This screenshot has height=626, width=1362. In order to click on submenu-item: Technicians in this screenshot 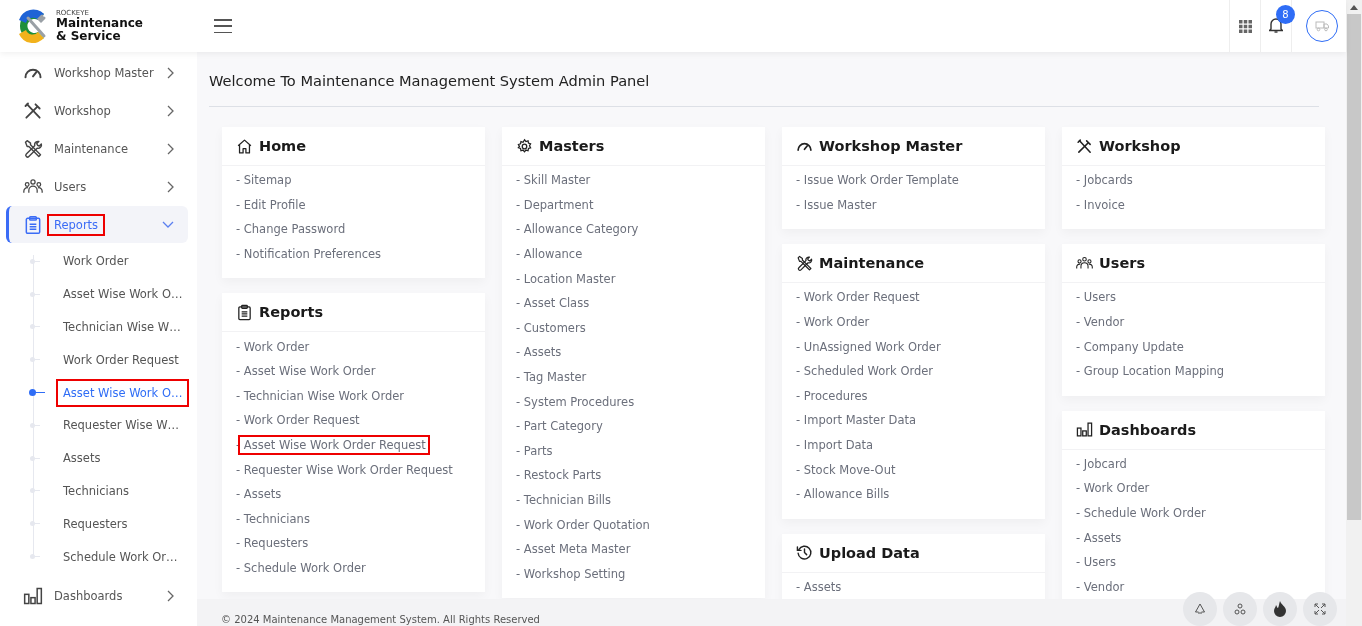, I will do `click(96, 490)`.